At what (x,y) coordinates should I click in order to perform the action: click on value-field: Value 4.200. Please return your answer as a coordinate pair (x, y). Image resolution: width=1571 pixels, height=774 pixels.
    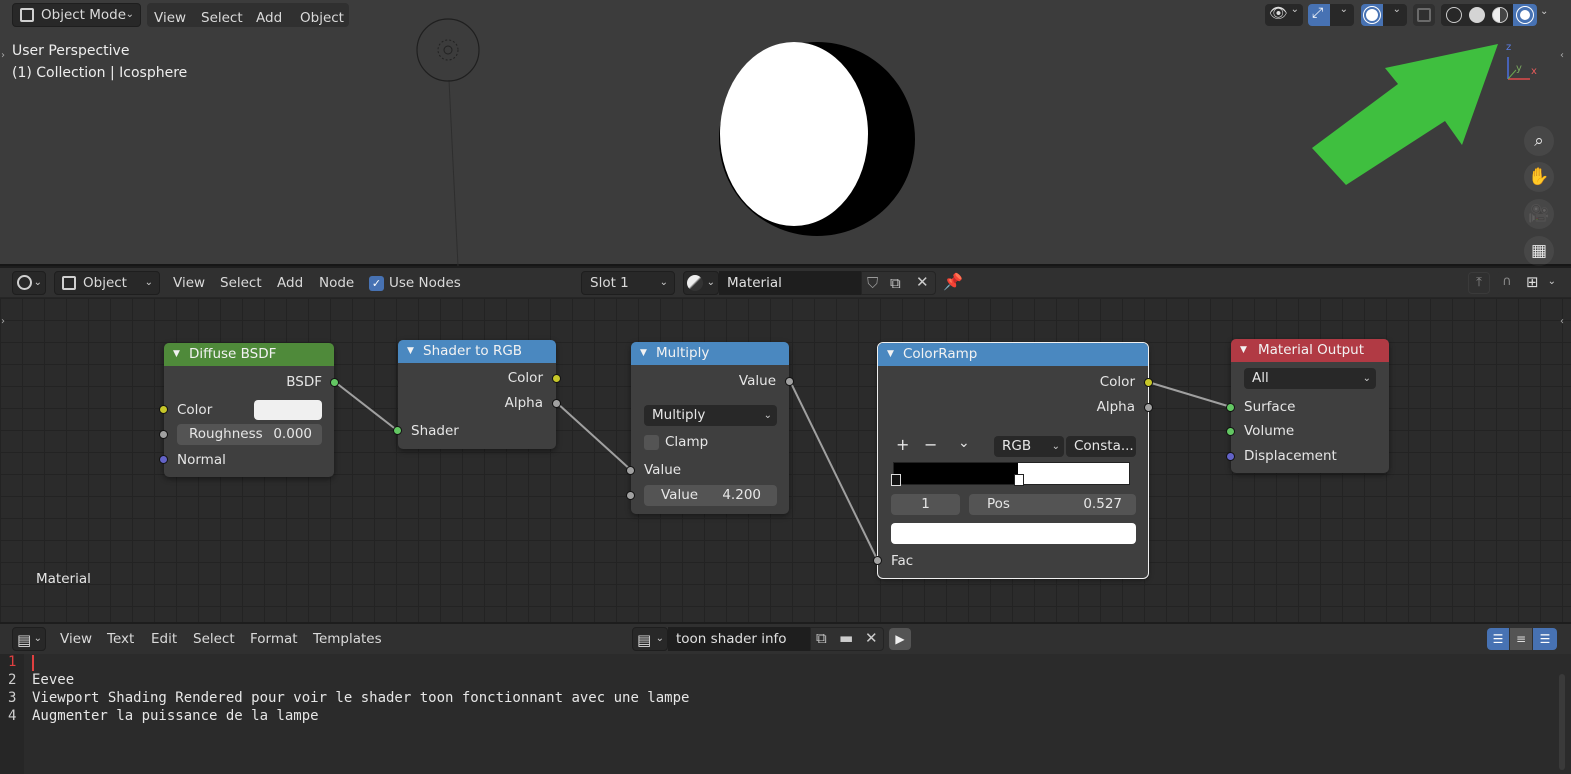
    Looking at the image, I should click on (710, 495).